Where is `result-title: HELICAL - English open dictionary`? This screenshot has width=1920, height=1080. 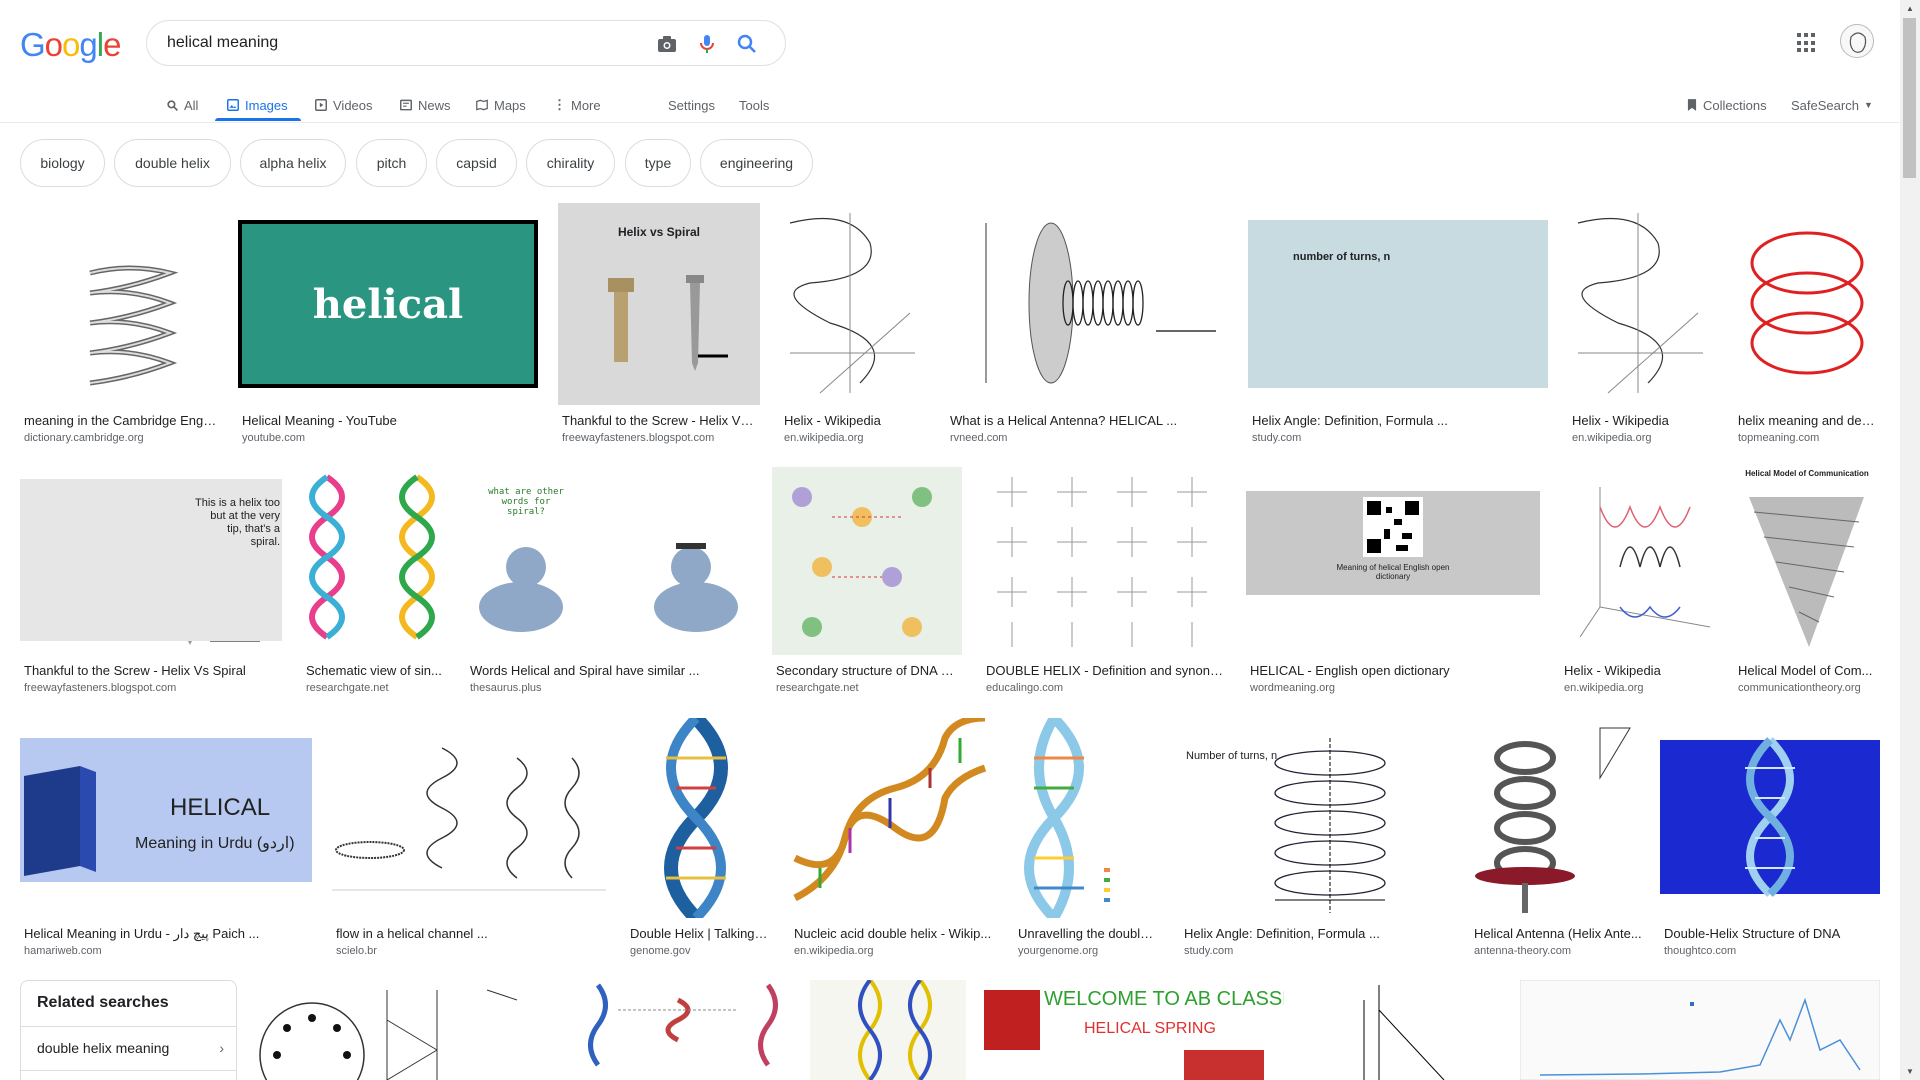
result-title: HELICAL - English open dictionary is located at coordinates (1350, 670).